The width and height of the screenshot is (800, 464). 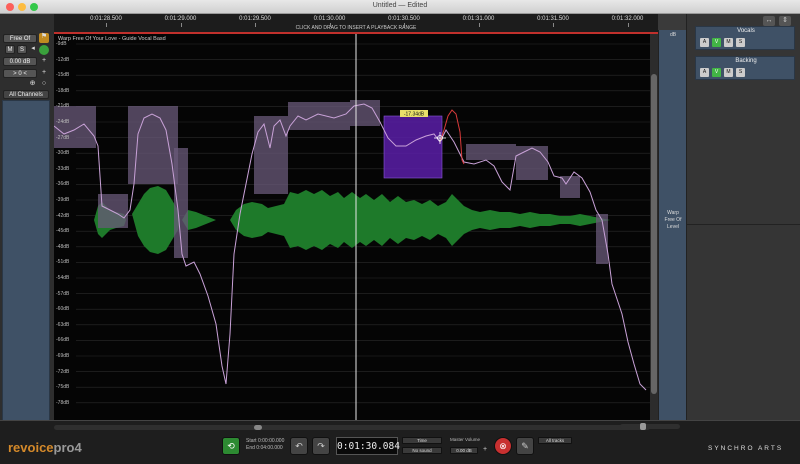 I want to click on db-scale-label: -72dB, so click(x=63, y=371).